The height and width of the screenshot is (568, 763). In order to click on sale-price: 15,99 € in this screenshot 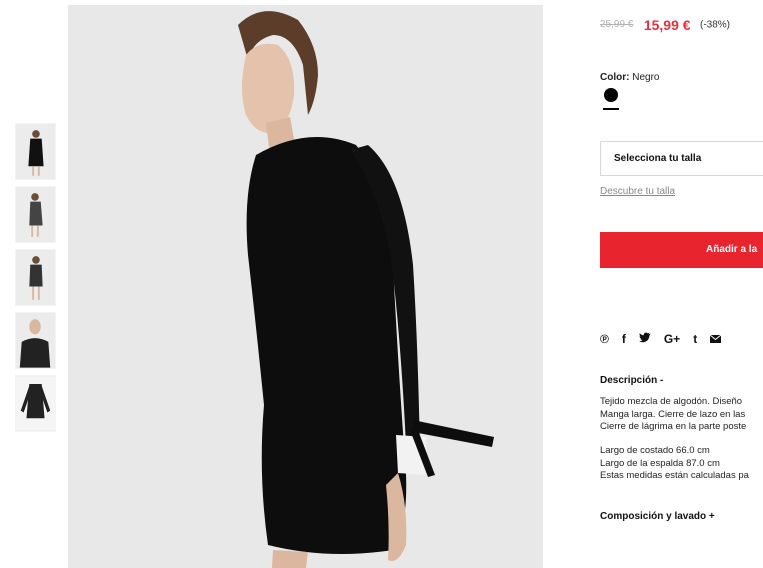, I will do `click(667, 24)`.